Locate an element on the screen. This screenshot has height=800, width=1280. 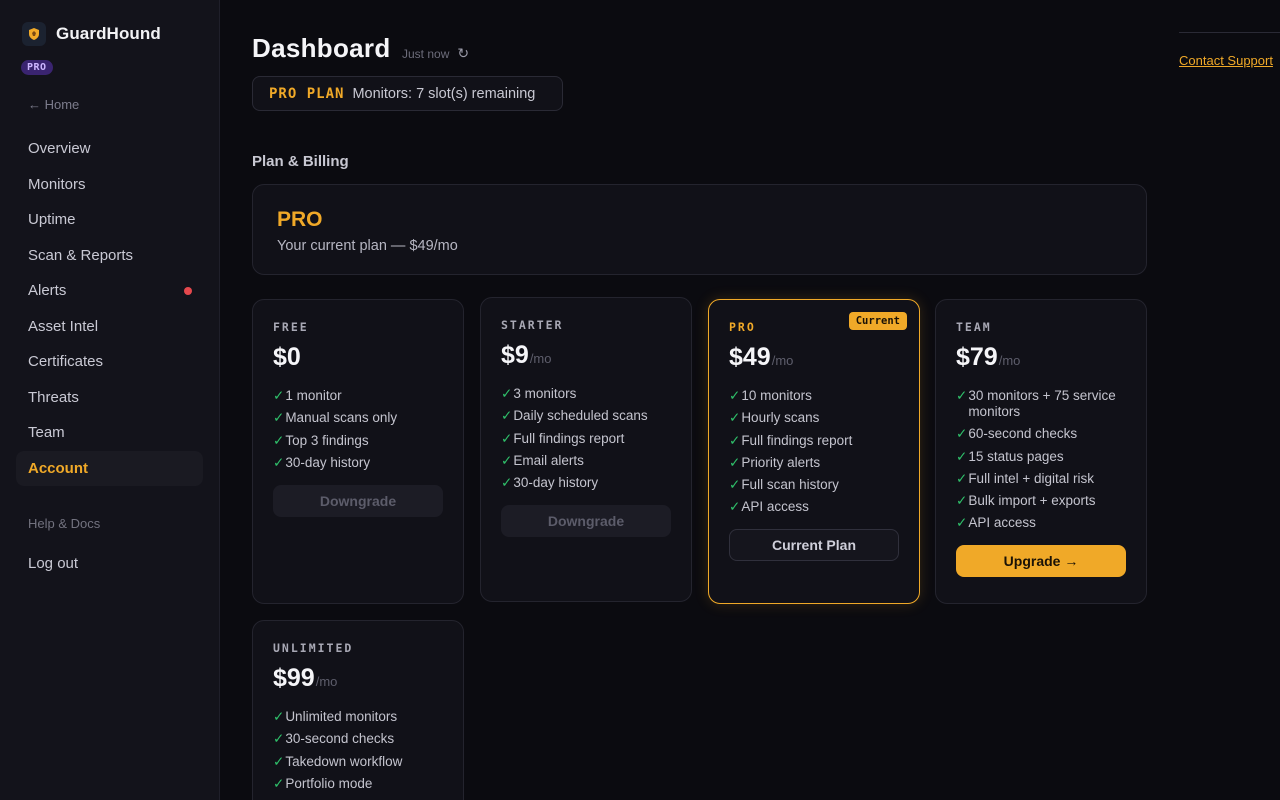
last-updated-text: Just now is located at coordinates (426, 53).